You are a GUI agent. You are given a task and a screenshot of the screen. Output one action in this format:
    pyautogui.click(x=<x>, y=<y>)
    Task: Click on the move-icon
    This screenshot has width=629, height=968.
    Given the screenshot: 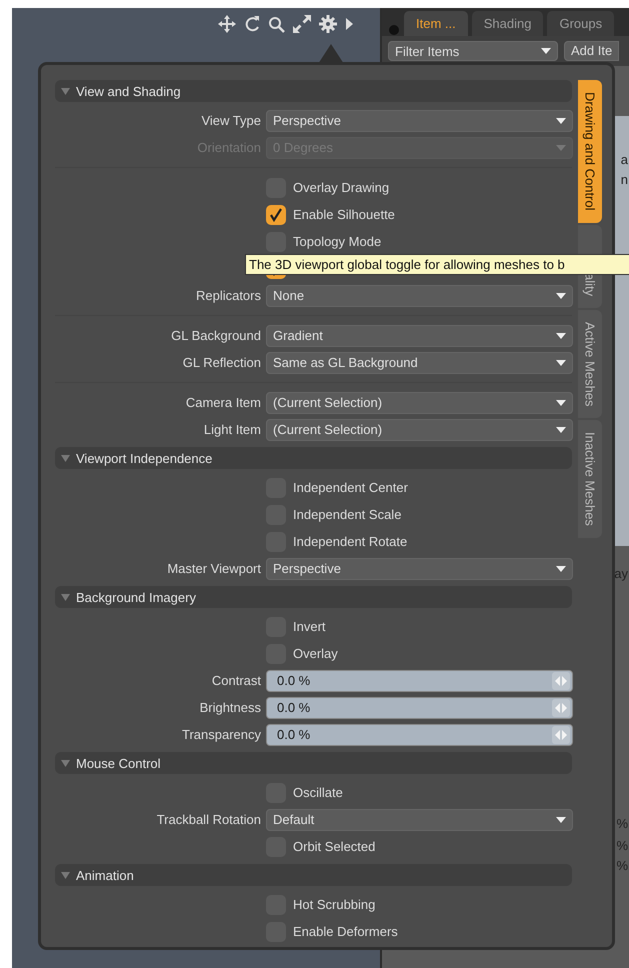 What is the action you would take?
    pyautogui.click(x=227, y=24)
    